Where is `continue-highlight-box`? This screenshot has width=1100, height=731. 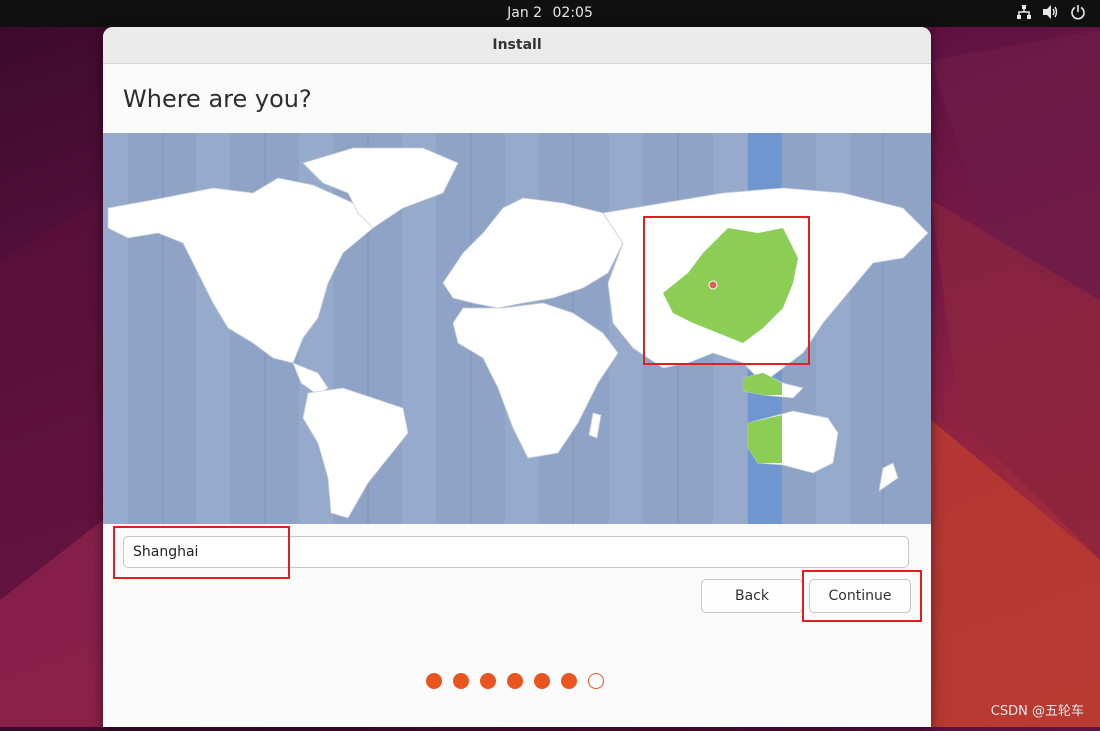
continue-highlight-box is located at coordinates (862, 596).